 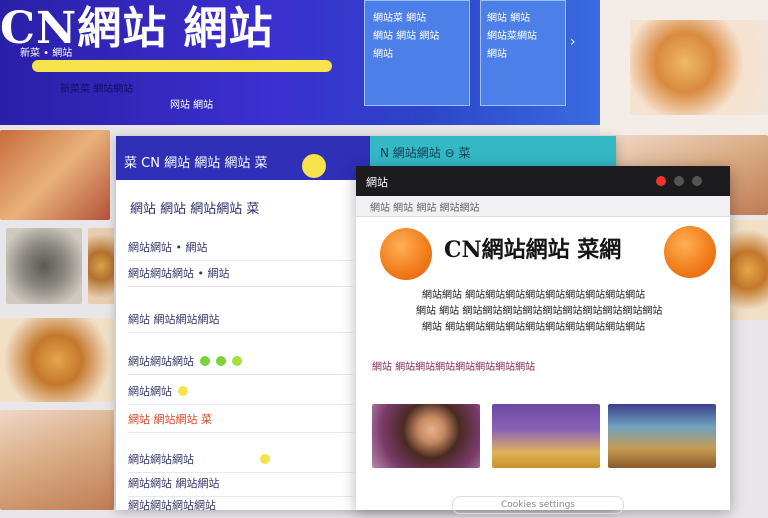 What do you see at coordinates (697, 181) in the screenshot?
I see `close-icon` at bounding box center [697, 181].